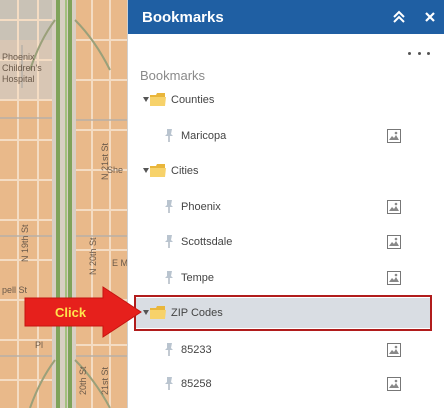  What do you see at coordinates (25, 243) in the screenshot?
I see `map-label: N 19th St` at bounding box center [25, 243].